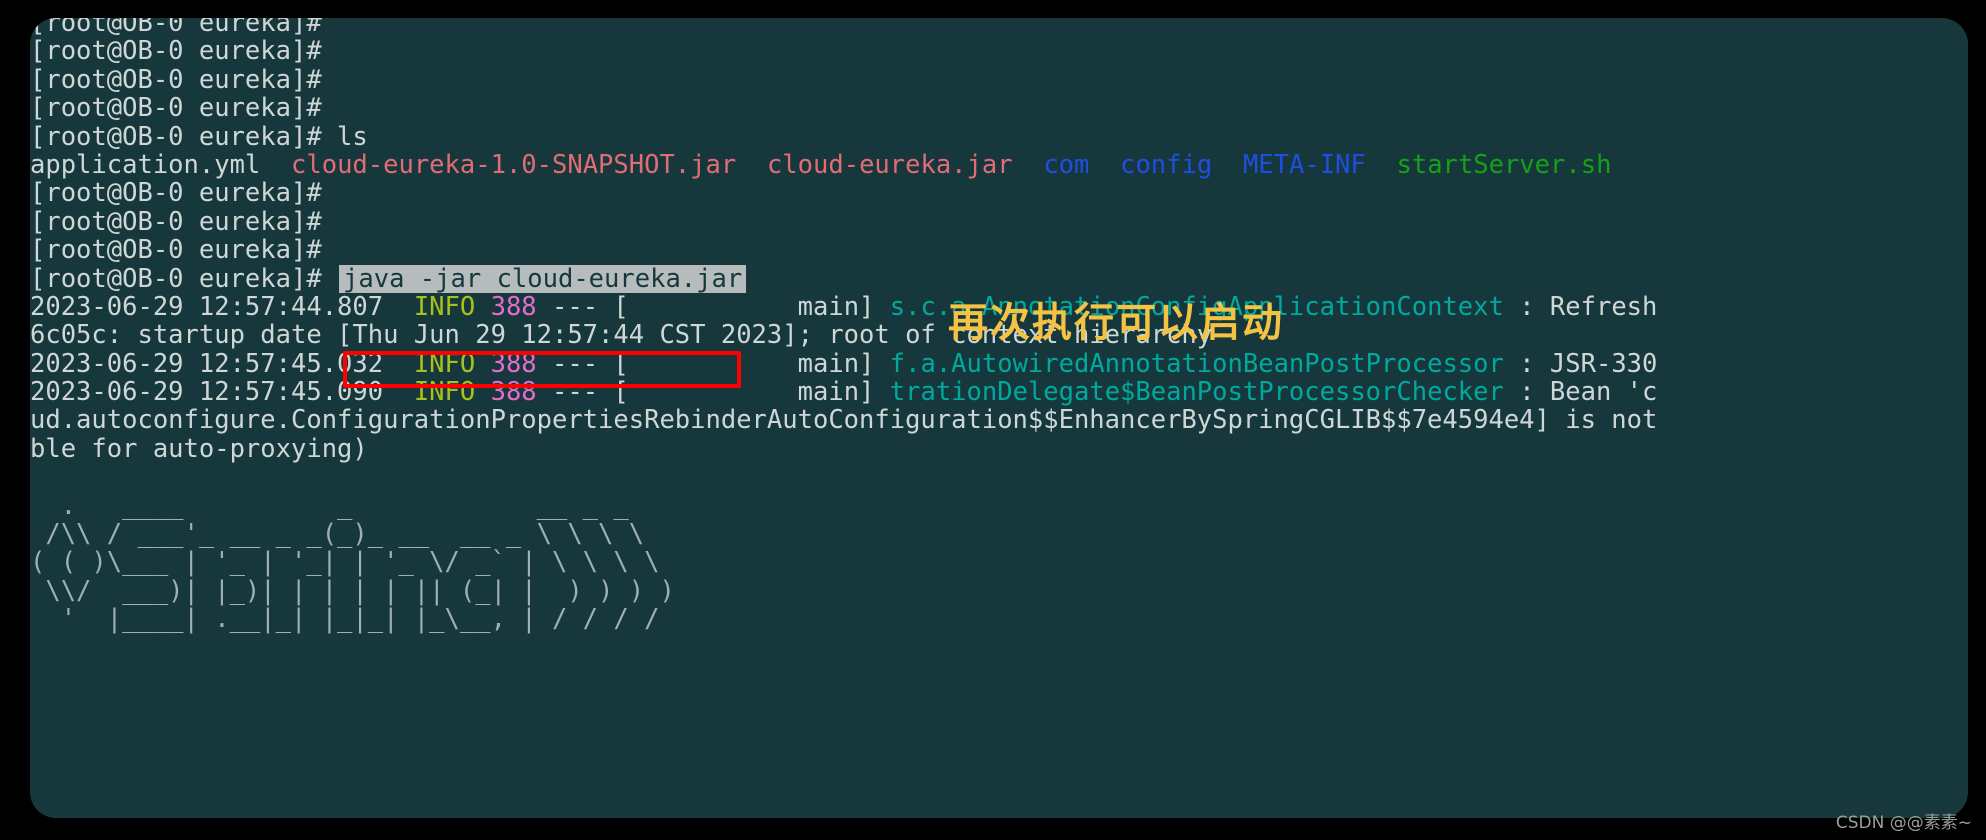  I want to click on selected-command-text: java -jar cloud-eureka.jar, so click(543, 278).